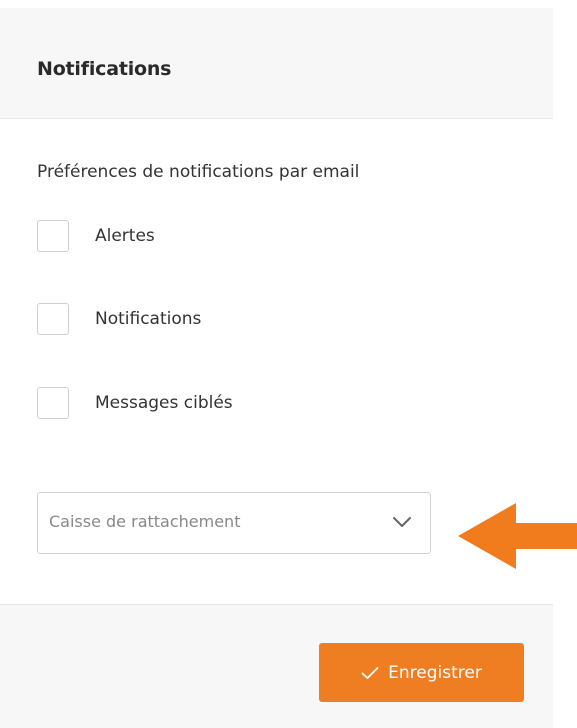 The height and width of the screenshot is (728, 577). Describe the element at coordinates (370, 672) in the screenshot. I see `check-icon` at that location.